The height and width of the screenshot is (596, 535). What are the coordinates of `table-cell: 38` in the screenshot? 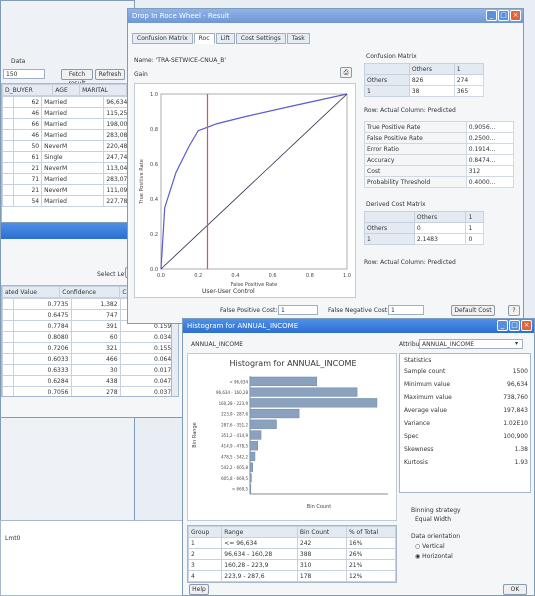 It's located at (431, 91).